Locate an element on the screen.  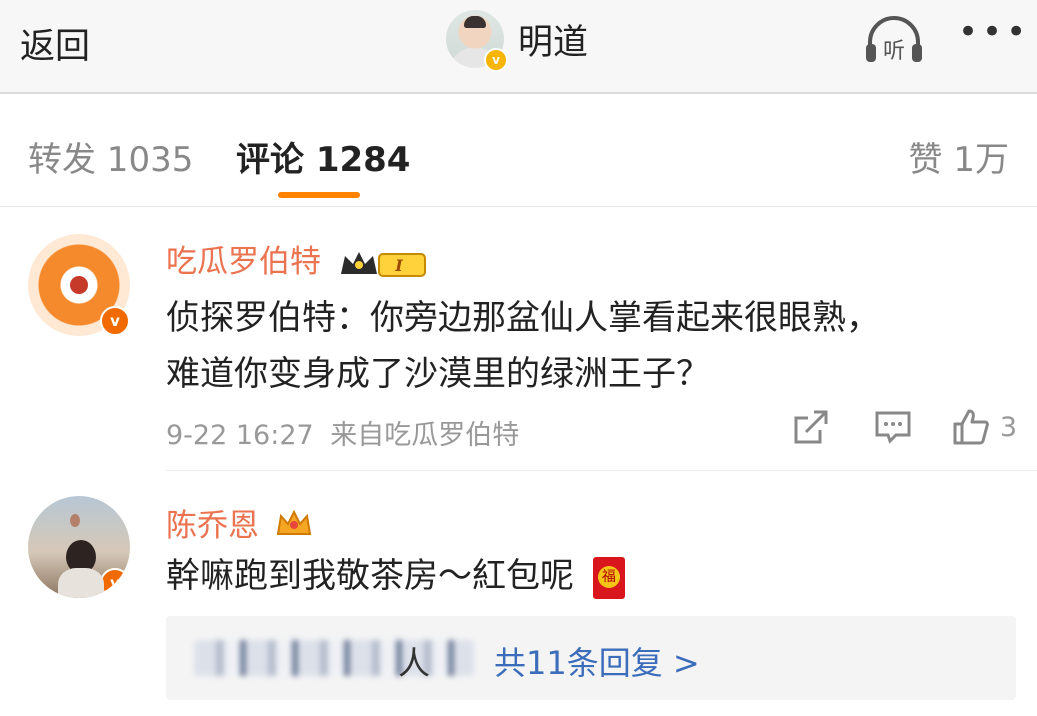
author-name: 明道 is located at coordinates (553, 39).